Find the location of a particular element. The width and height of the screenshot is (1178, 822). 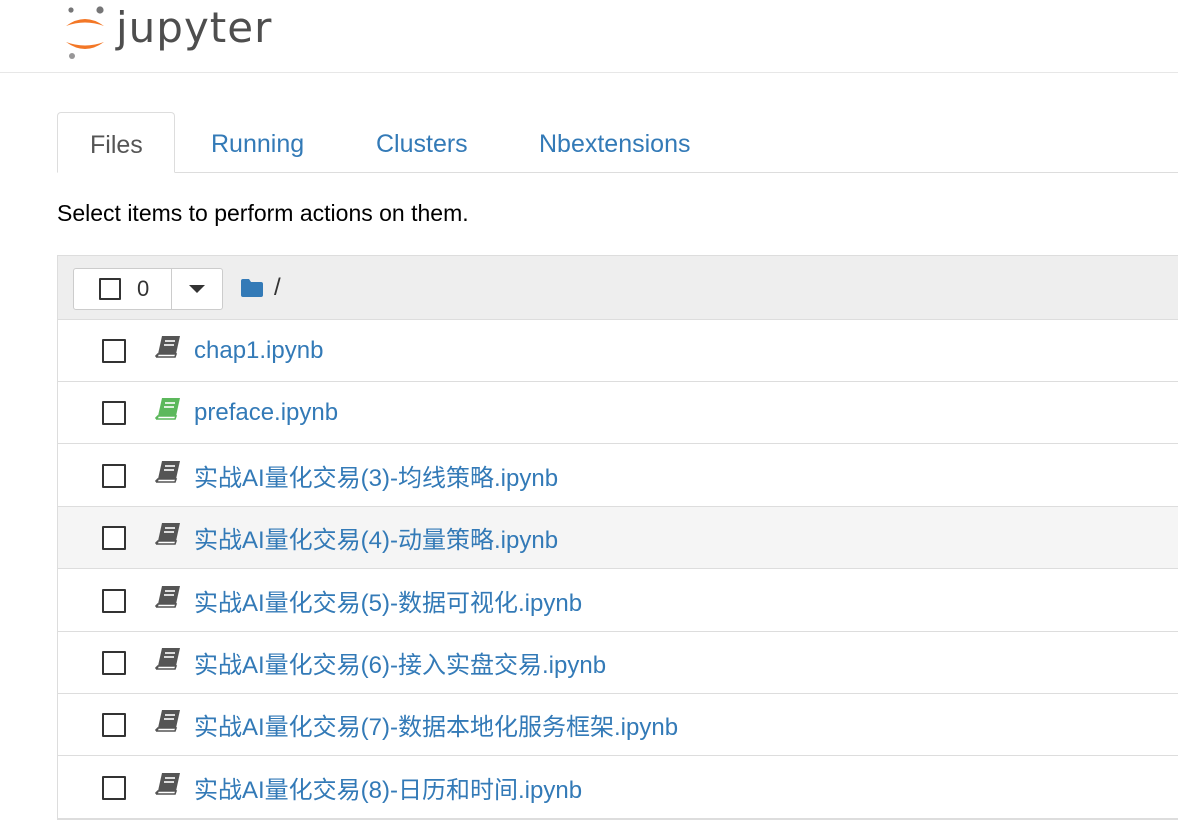

folder-icon is located at coordinates (252, 288).